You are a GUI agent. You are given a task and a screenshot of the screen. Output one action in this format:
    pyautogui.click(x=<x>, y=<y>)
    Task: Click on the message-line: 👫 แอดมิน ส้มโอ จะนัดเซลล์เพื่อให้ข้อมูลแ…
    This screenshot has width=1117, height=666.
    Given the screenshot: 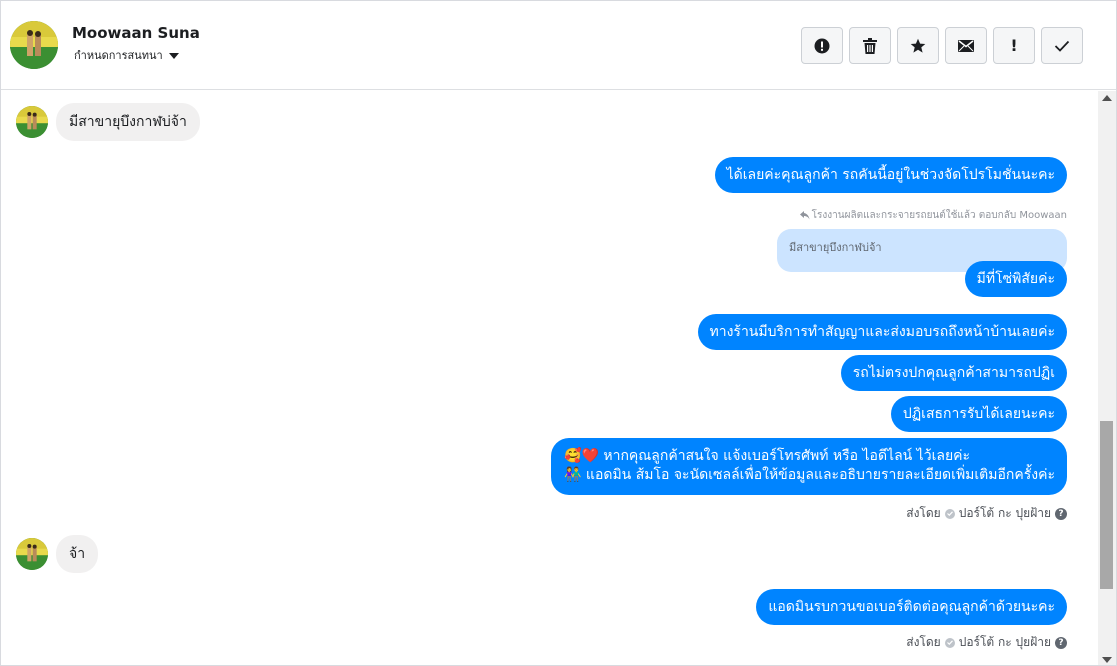 What is the action you would take?
    pyautogui.click(x=809, y=475)
    